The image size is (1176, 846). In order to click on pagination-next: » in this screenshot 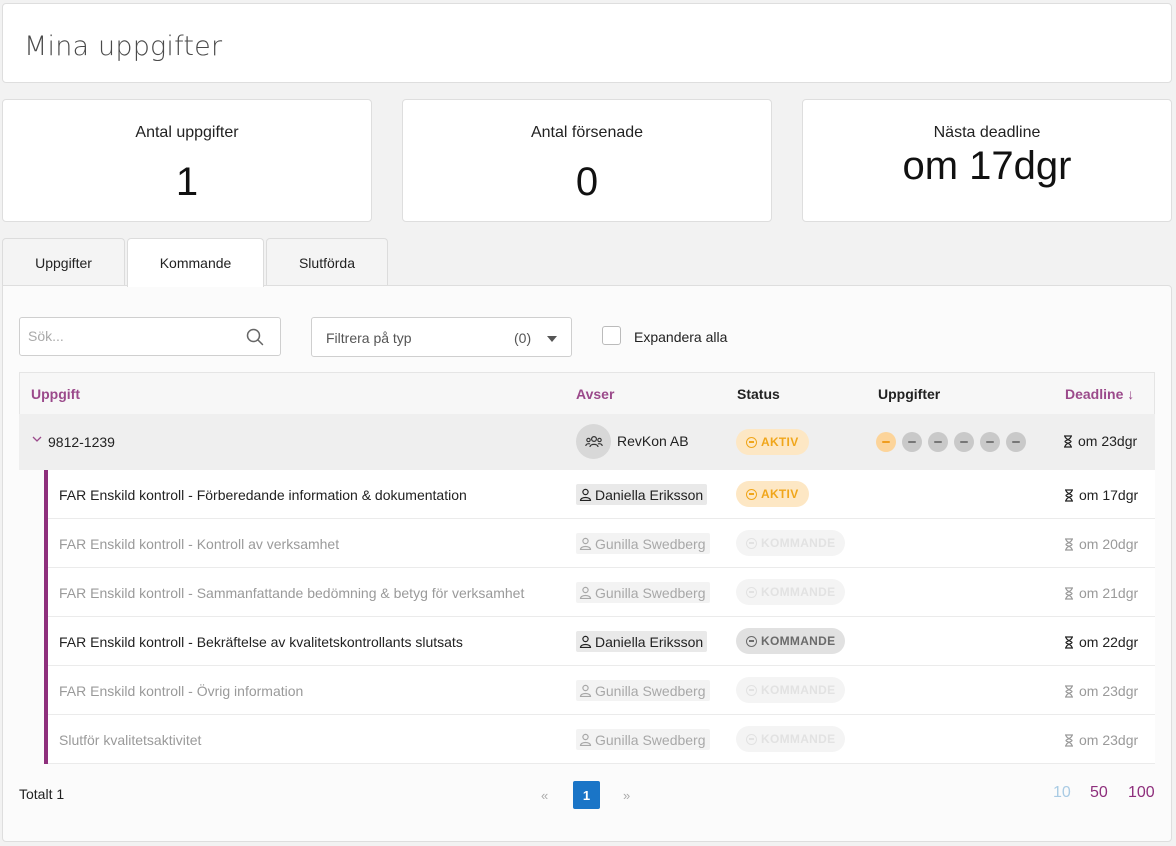, I will do `click(626, 795)`.